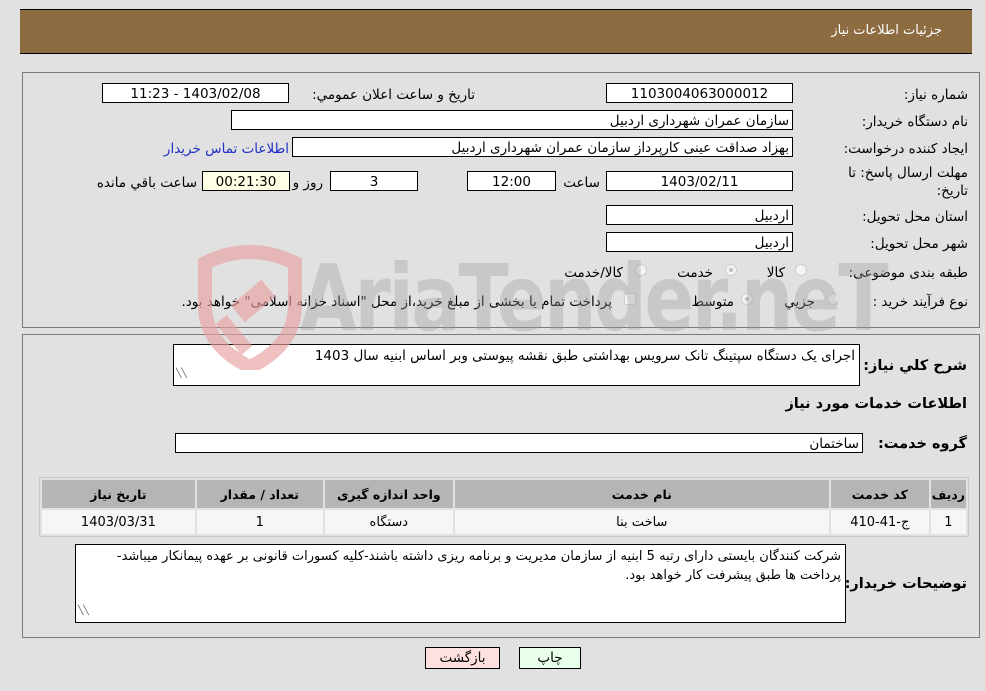 Image resolution: width=985 pixels, height=691 pixels. I want to click on purchase-process-label: نوع فرآیند خرید :, so click(920, 302).